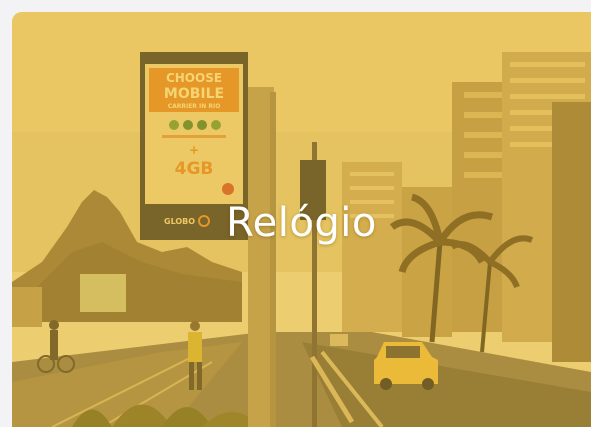 This screenshot has height=427, width=591. I want to click on billboard-line1: CHOOSE, so click(194, 78).